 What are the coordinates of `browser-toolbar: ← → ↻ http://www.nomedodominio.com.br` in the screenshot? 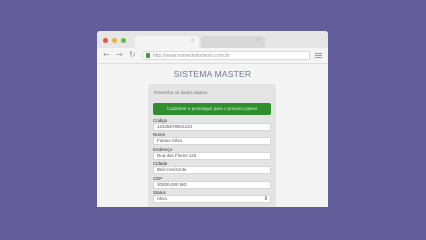 It's located at (212, 56).